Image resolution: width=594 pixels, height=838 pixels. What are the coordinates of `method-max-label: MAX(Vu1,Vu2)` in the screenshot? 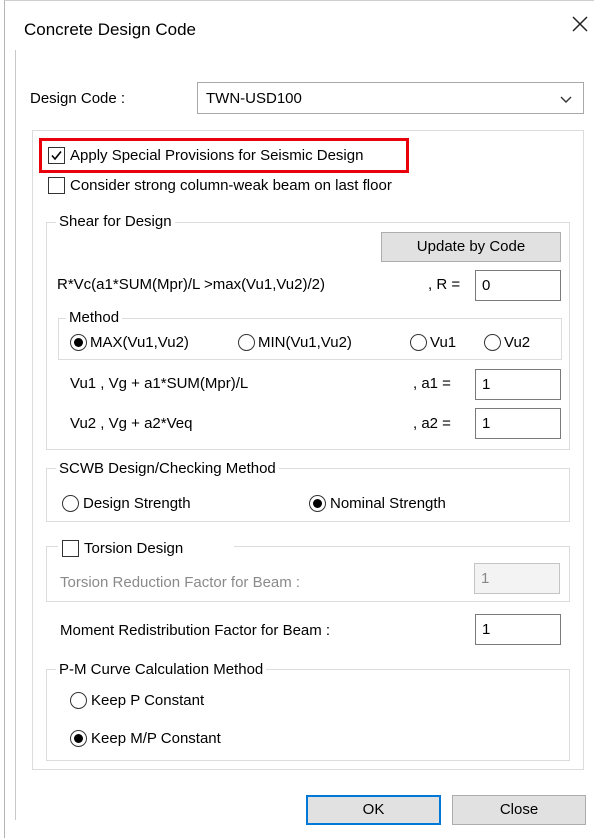 It's located at (139, 342).